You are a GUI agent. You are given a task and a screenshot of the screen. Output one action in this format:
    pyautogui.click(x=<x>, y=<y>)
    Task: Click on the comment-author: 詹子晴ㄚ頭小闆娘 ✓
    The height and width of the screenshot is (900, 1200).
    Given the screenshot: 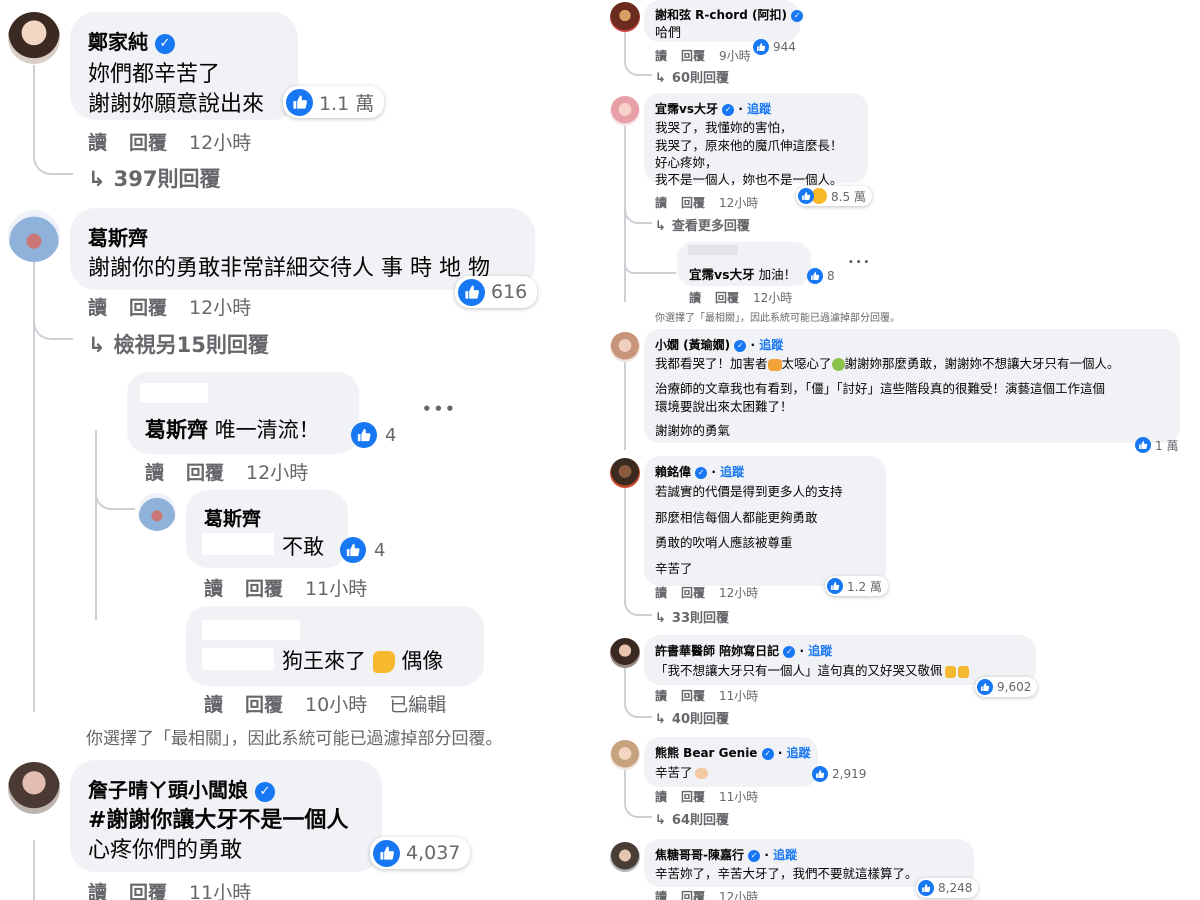 What is the action you would take?
    pyautogui.click(x=181, y=788)
    